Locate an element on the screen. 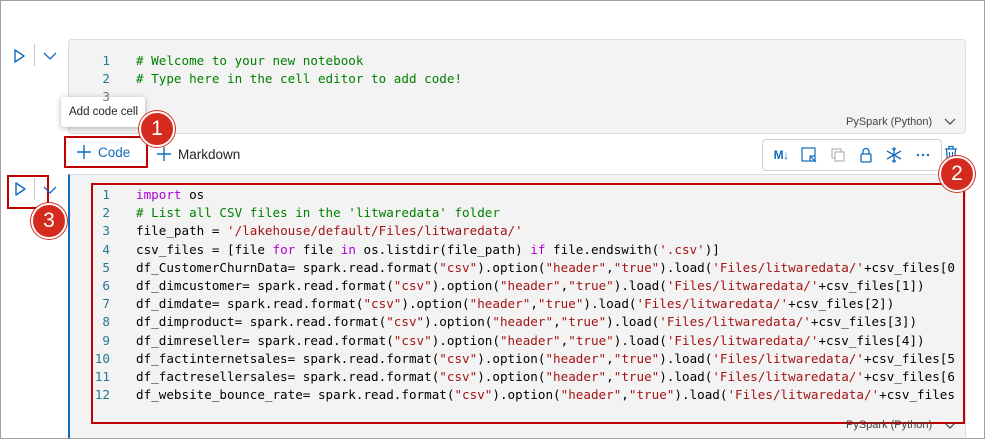 The height and width of the screenshot is (439, 985). code-token: in is located at coordinates (348, 249).